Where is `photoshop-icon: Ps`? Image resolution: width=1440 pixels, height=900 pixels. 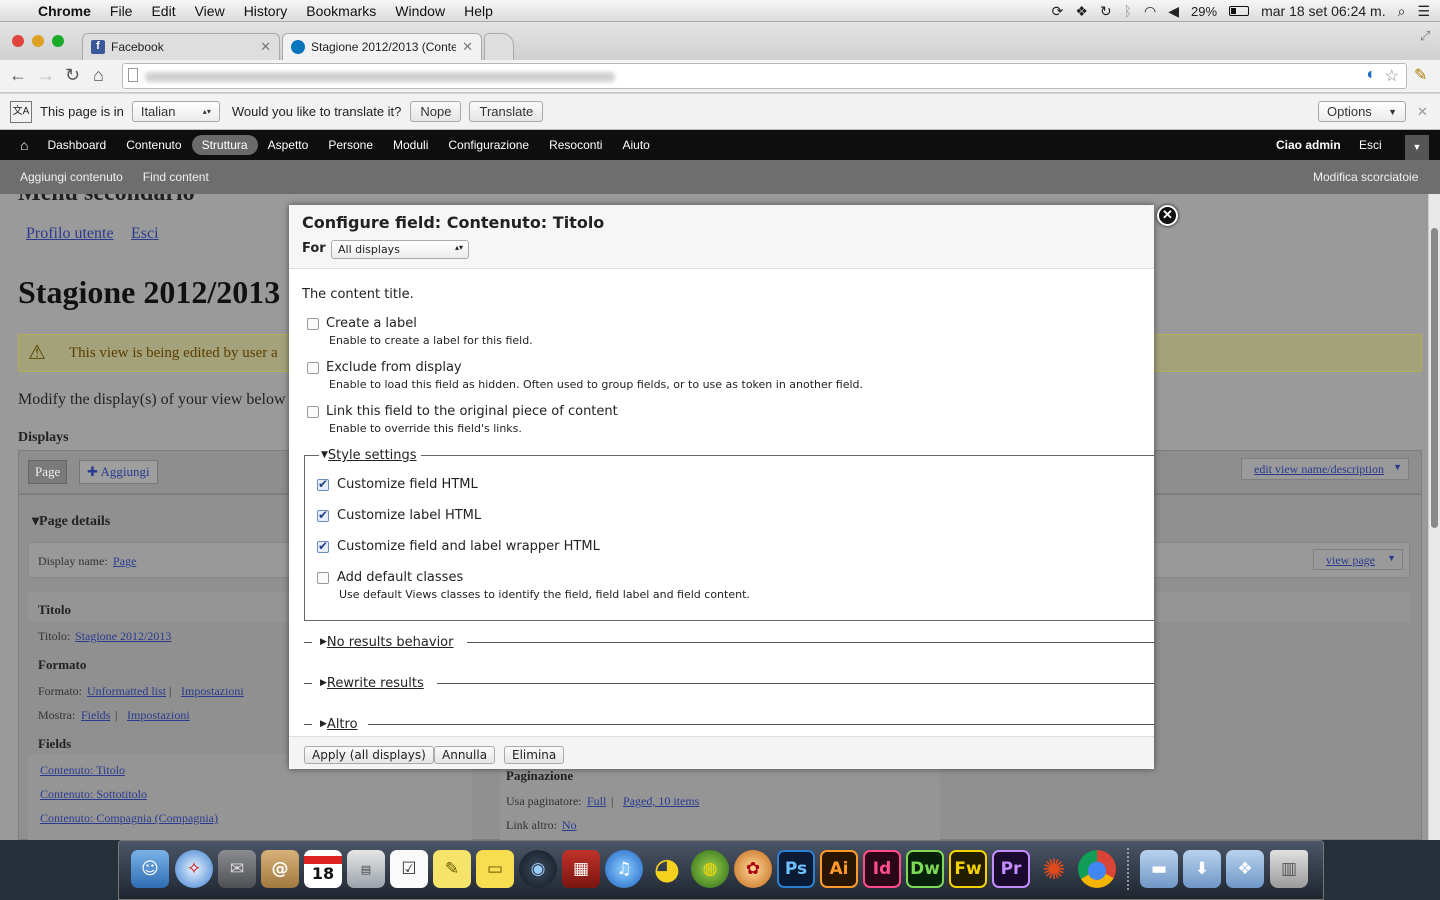
photoshop-icon: Ps is located at coordinates (796, 869).